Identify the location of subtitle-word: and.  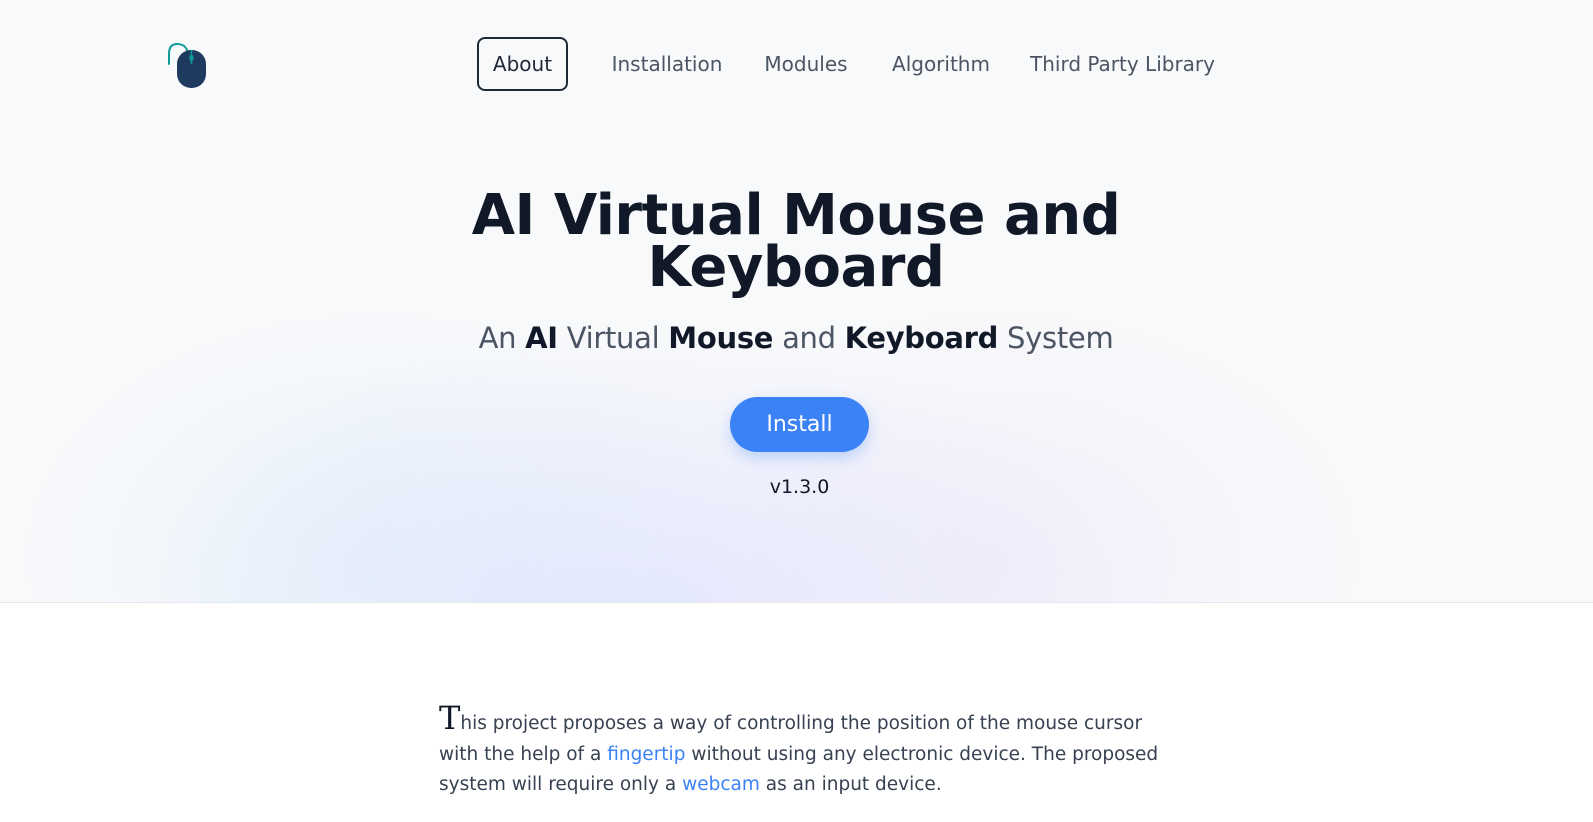
(809, 338).